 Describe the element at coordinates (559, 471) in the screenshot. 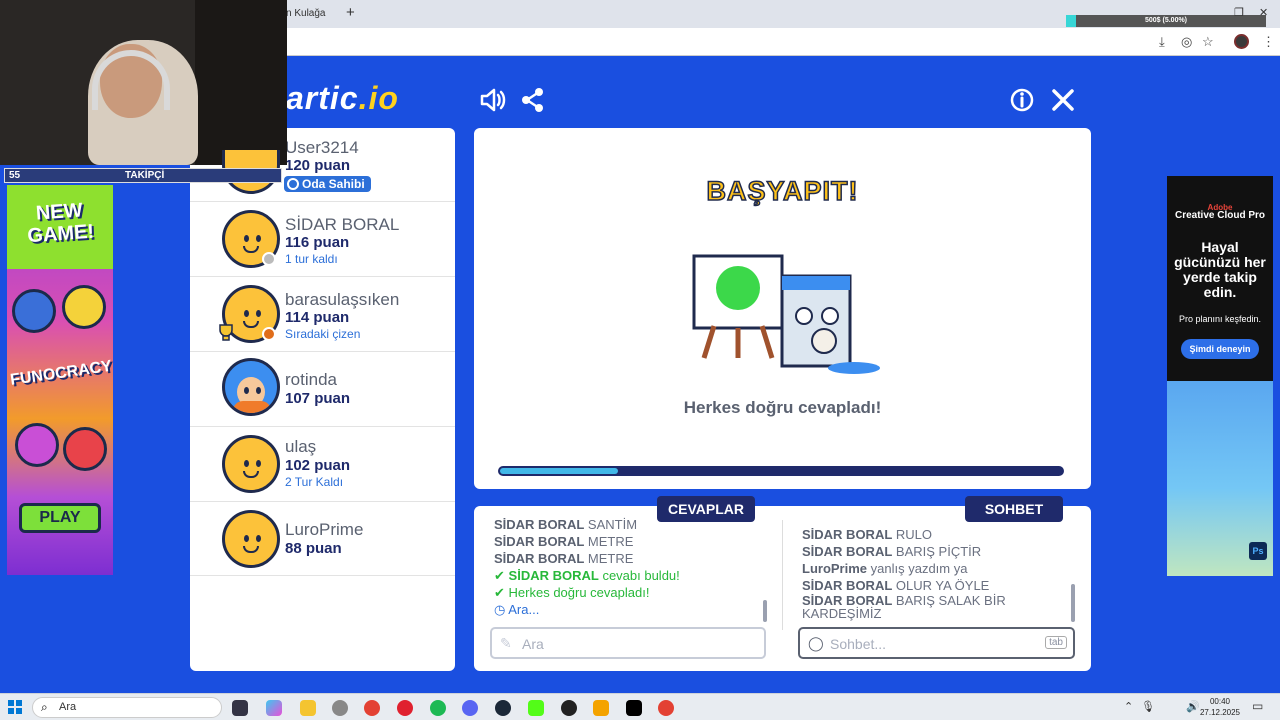

I see `round-progress-fill` at that location.